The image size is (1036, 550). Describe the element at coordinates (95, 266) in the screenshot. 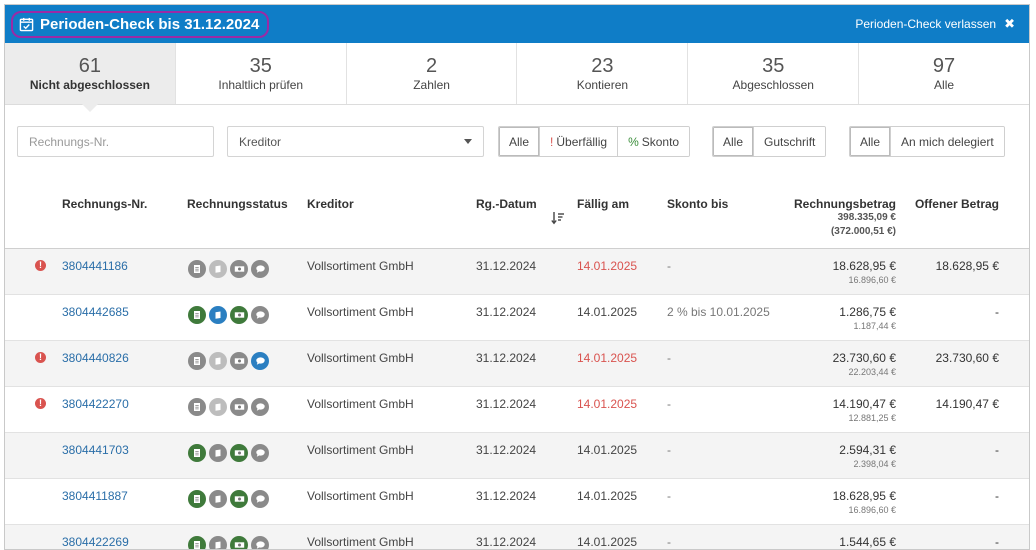

I see `invoice-number-link: 3804441186` at that location.